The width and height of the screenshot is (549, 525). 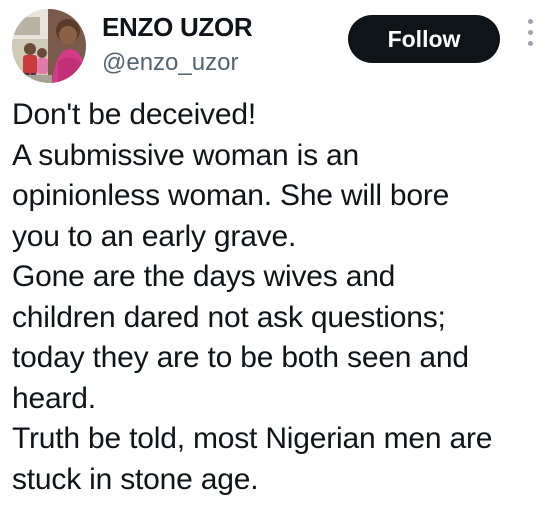 I want to click on tweet-line: Gone are the days wives and, so click(x=204, y=276).